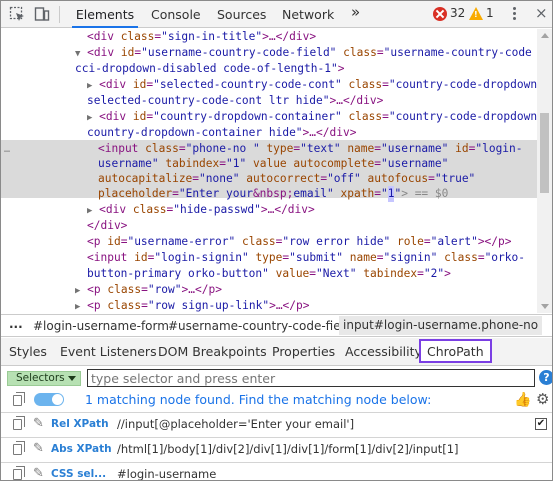  Describe the element at coordinates (57, 399) in the screenshot. I see `toggle-knob` at that location.